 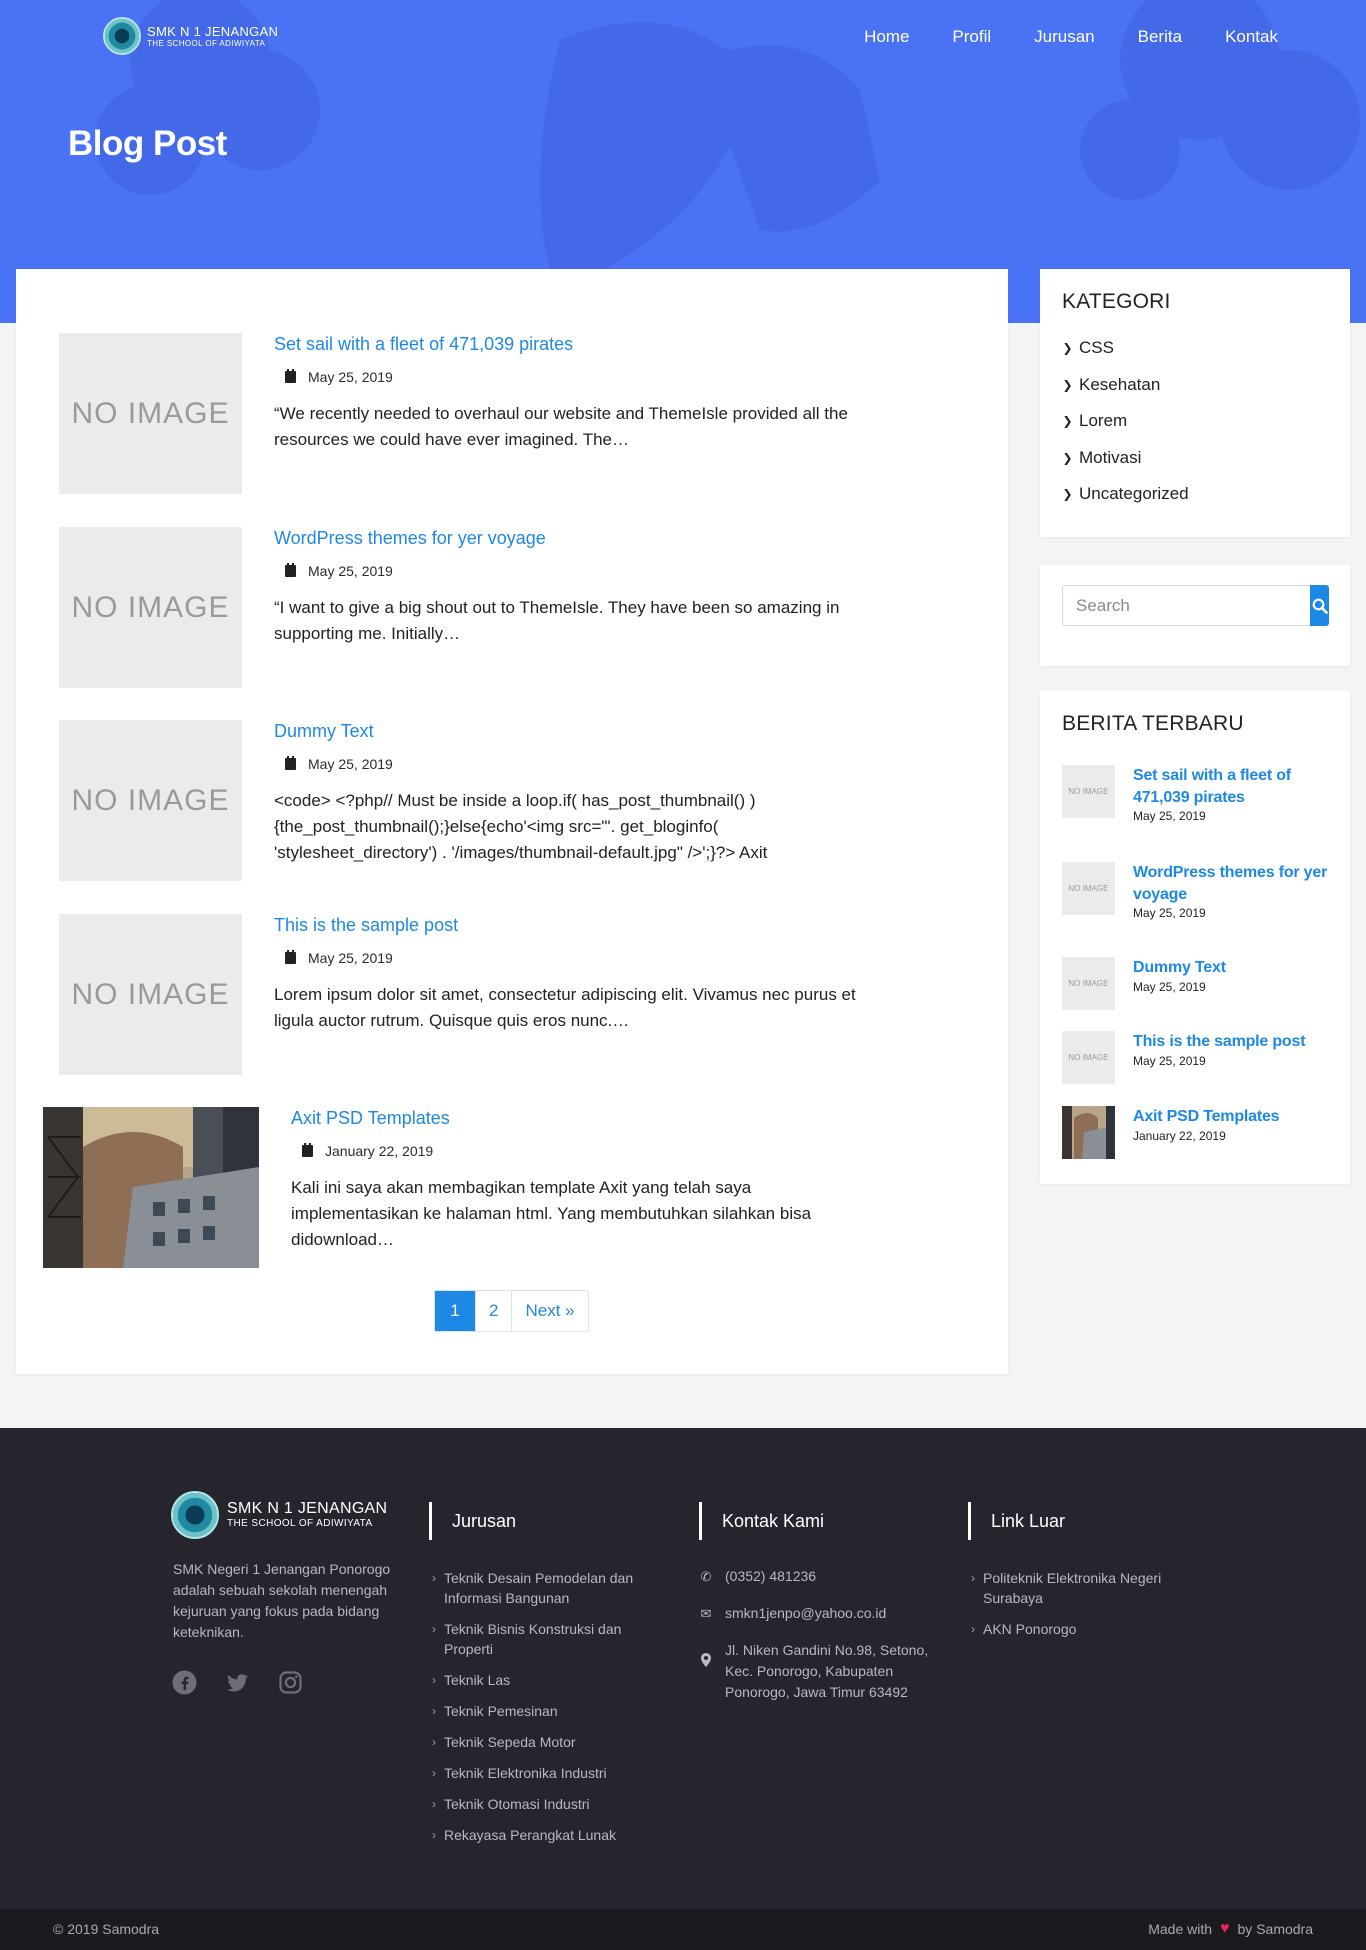 I want to click on recent-post-thumbnail-photo, so click(x=1088, y=1132).